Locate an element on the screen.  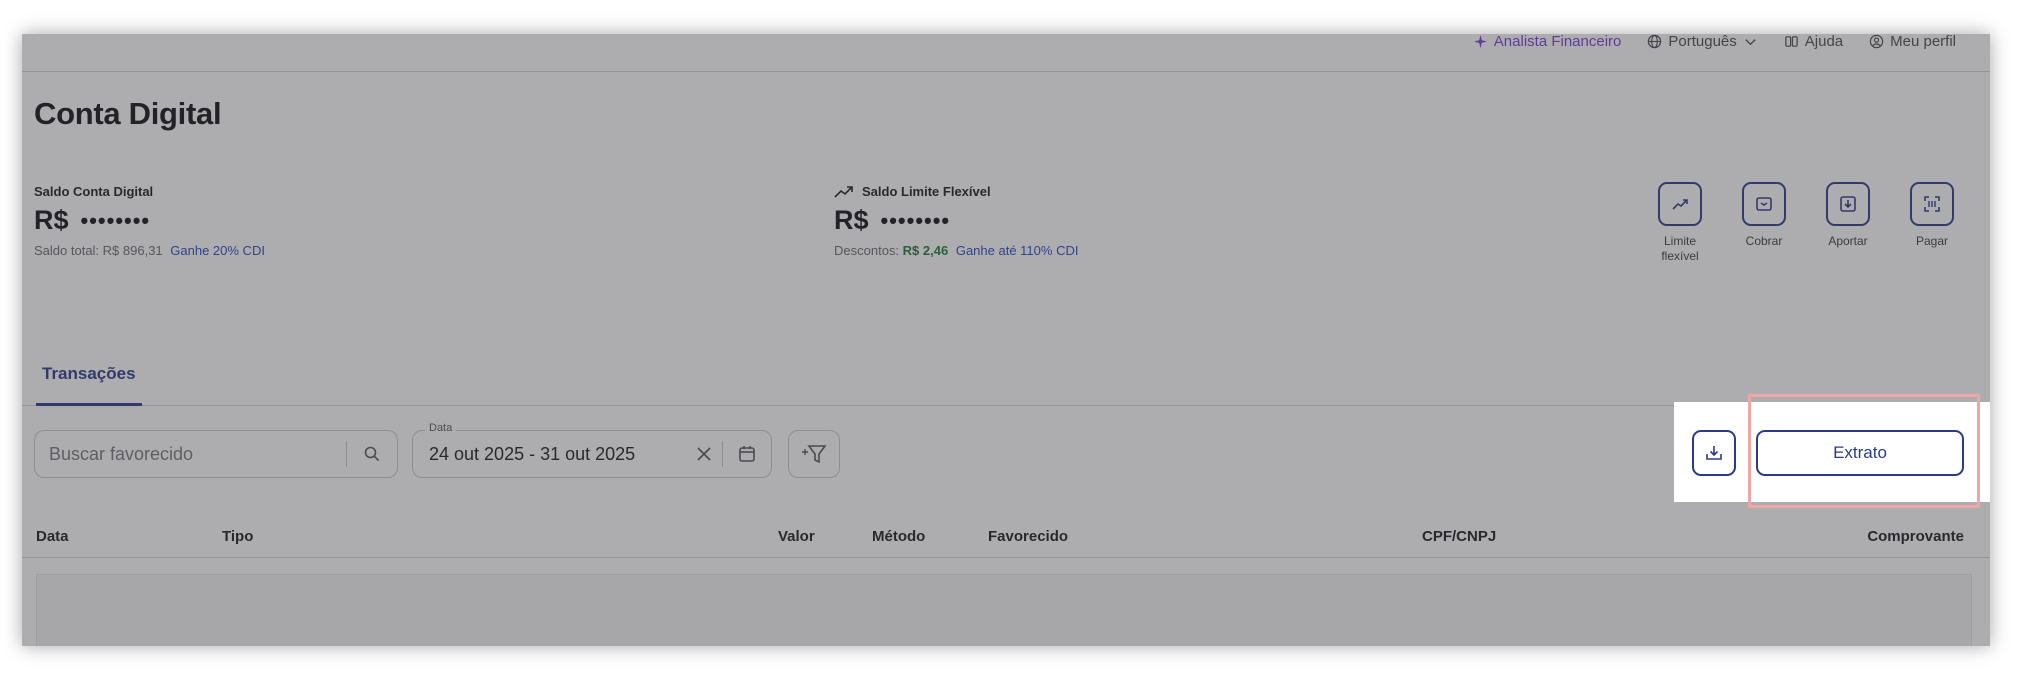
search-field: Buscar favorecido is located at coordinates (216, 454).